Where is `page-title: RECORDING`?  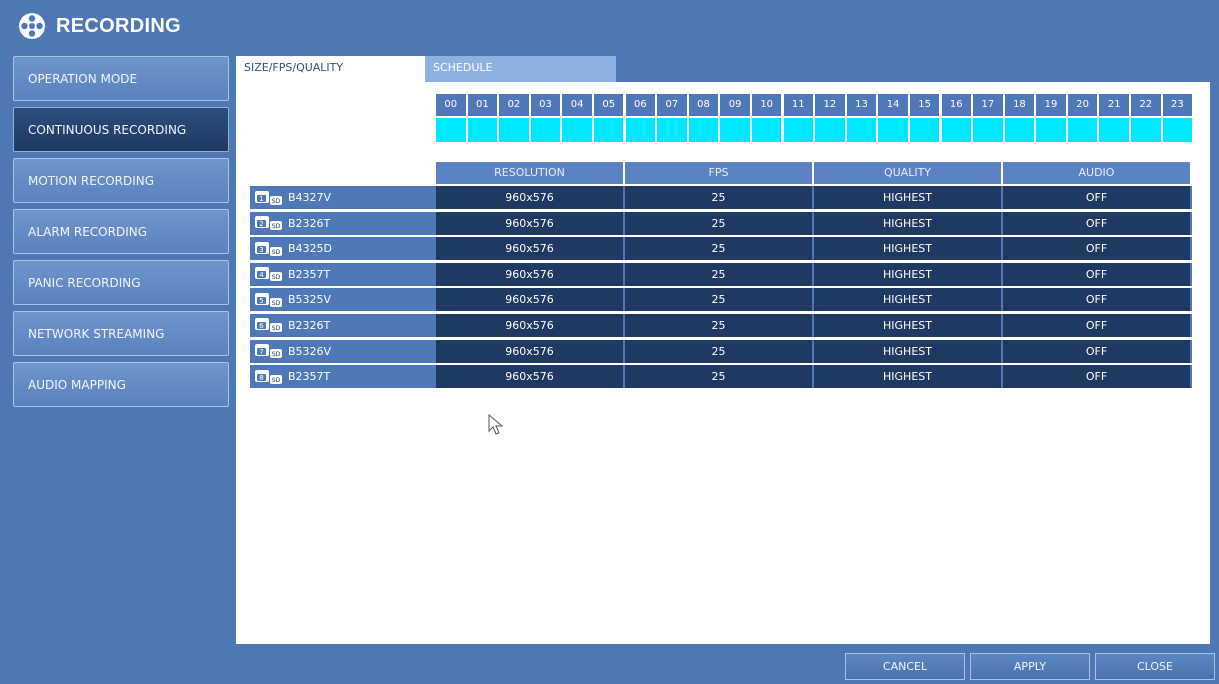 page-title: RECORDING is located at coordinates (118, 25).